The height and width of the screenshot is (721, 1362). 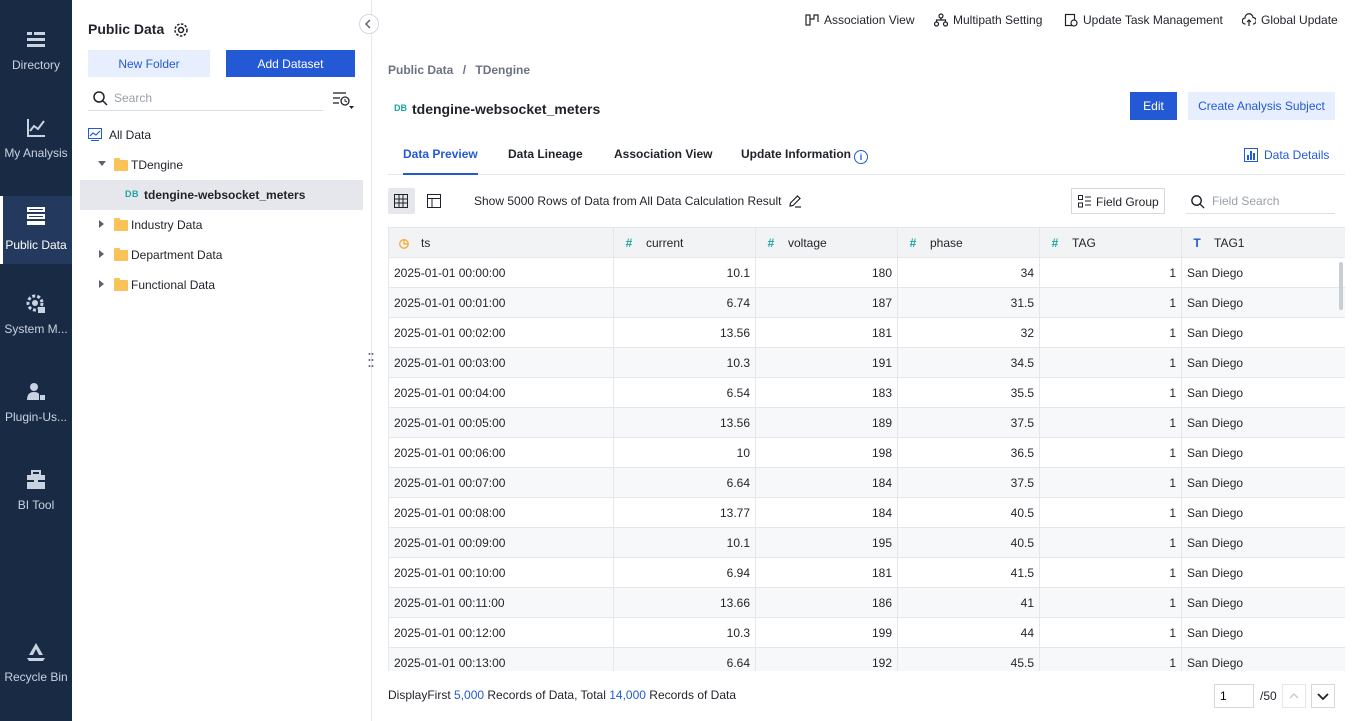 What do you see at coordinates (826, 452) in the screenshot?
I see `table-cell: 198` at bounding box center [826, 452].